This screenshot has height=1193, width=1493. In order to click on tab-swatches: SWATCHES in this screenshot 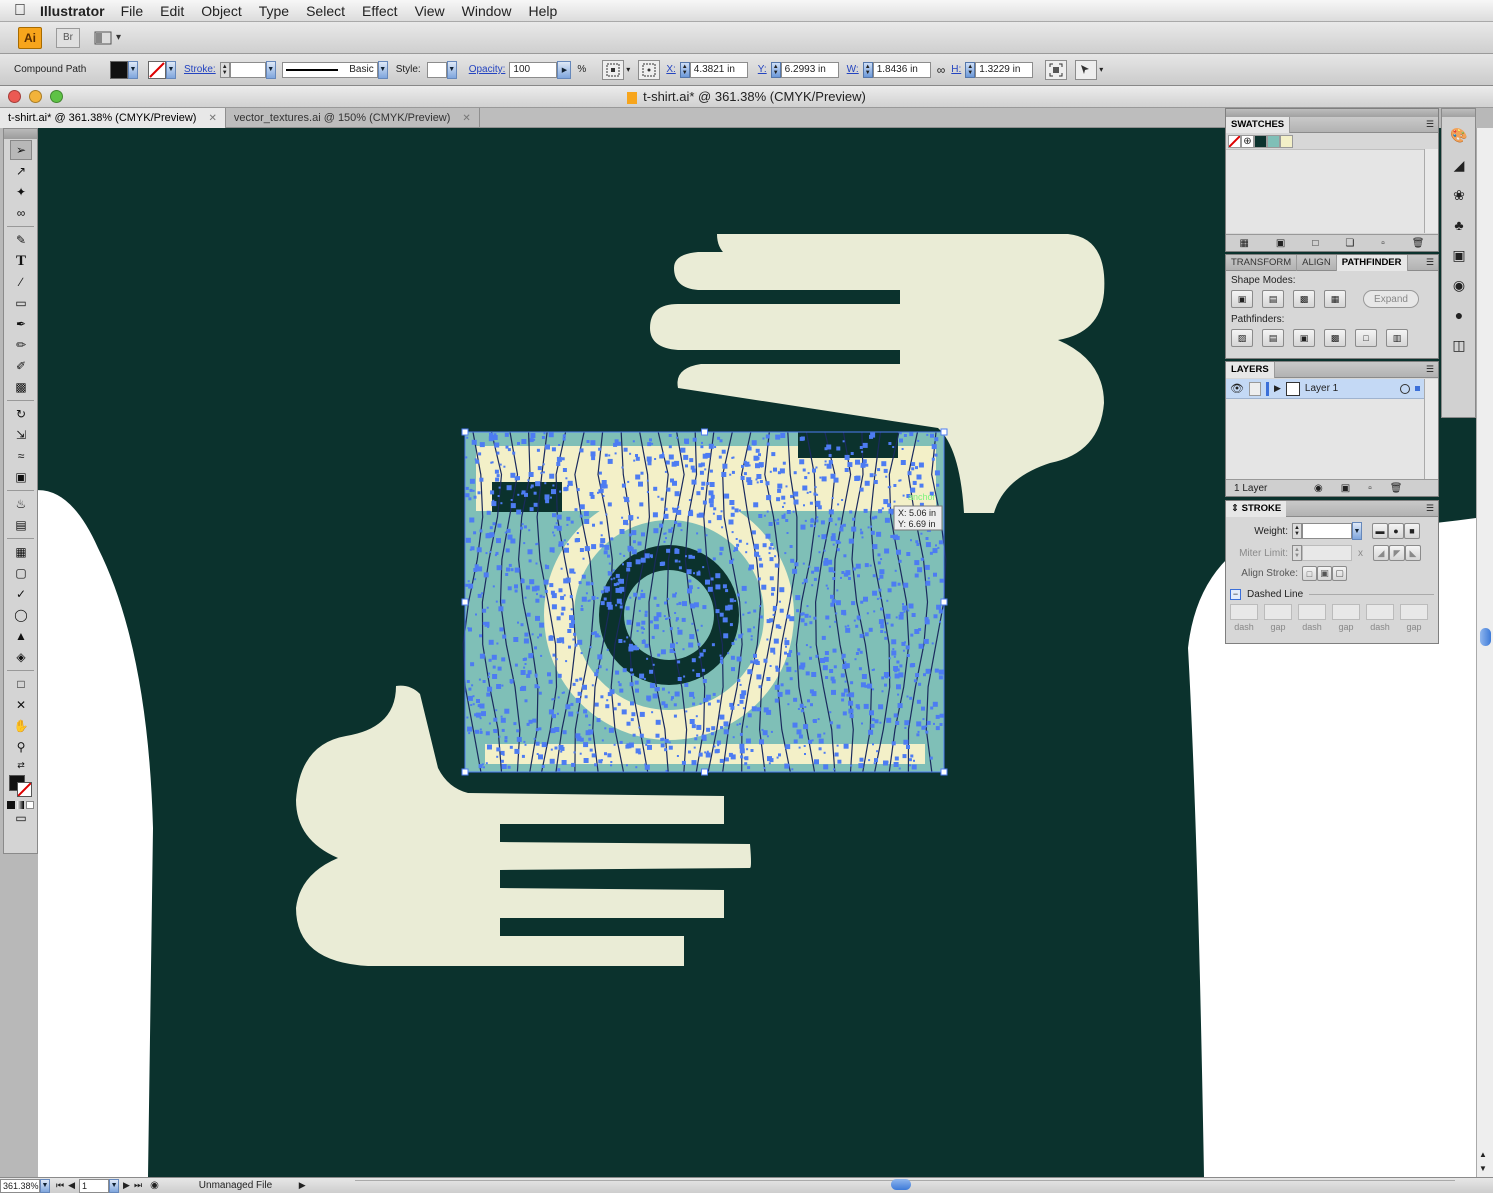, I will do `click(1258, 124)`.